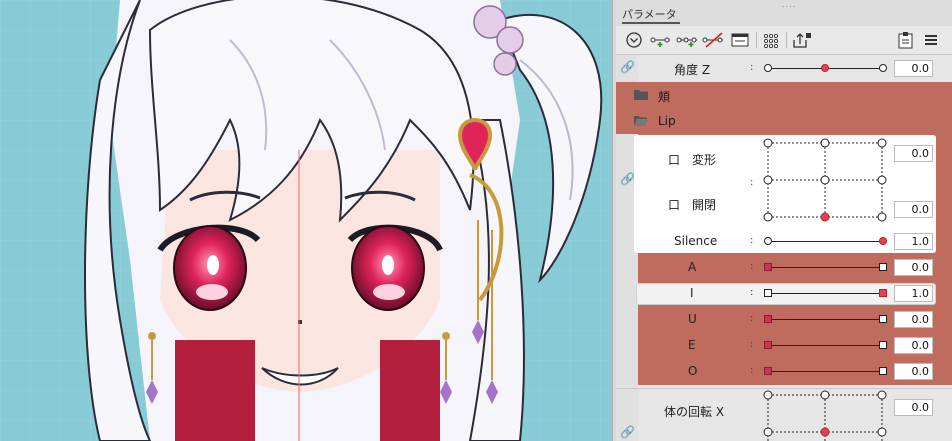 The height and width of the screenshot is (441, 952). I want to click on panel-header: .... パラメータ, so click(784, 13).